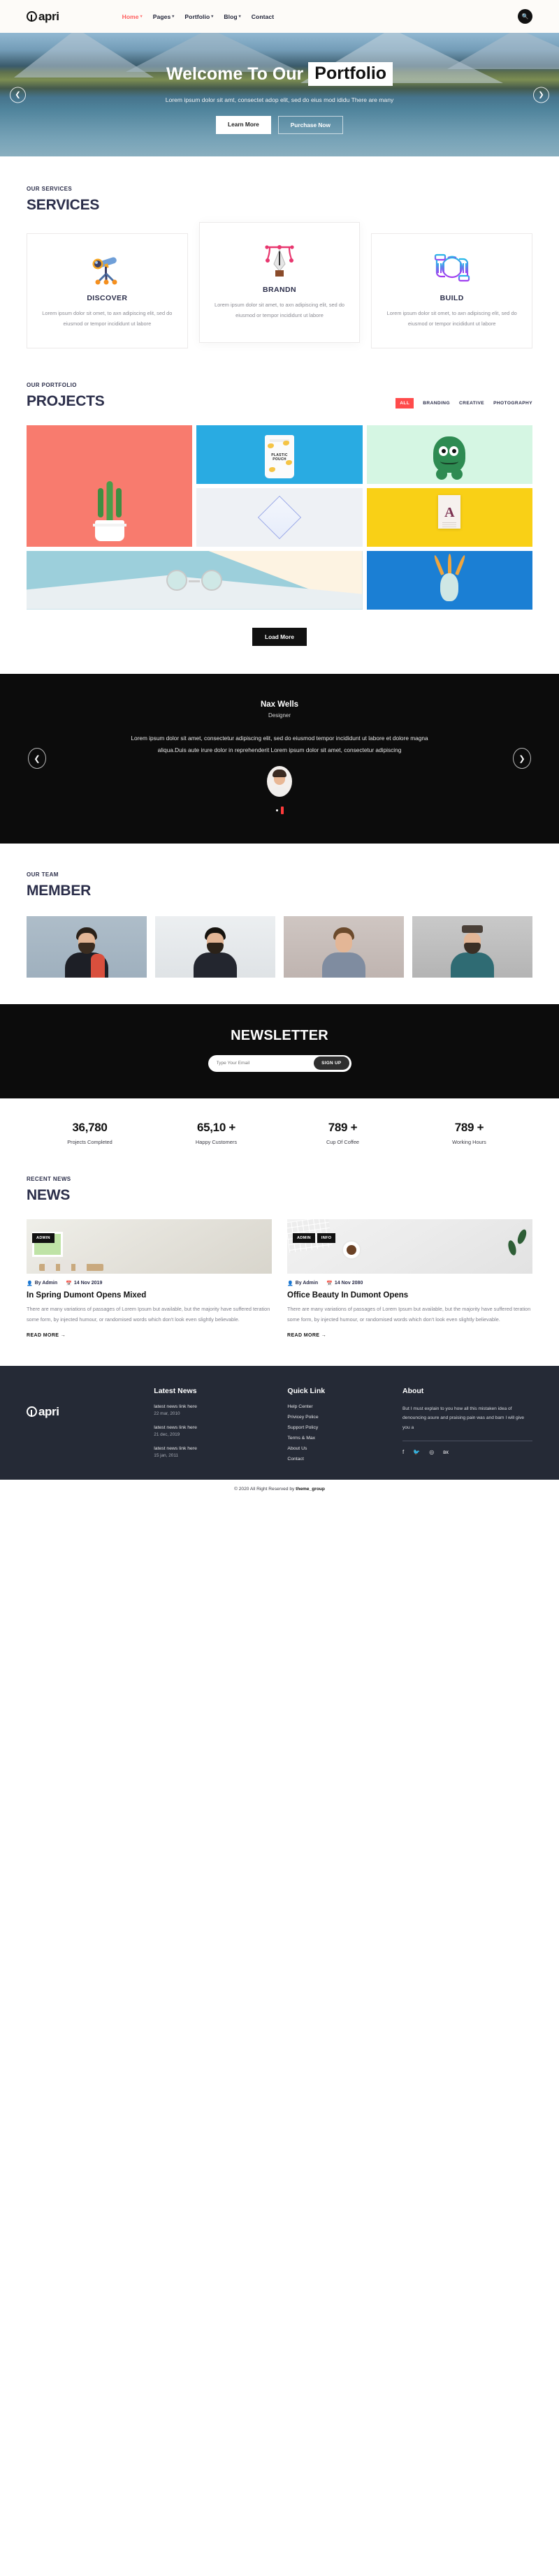  What do you see at coordinates (212, 17) in the screenshot?
I see `chevron-down-icon: ▾` at bounding box center [212, 17].